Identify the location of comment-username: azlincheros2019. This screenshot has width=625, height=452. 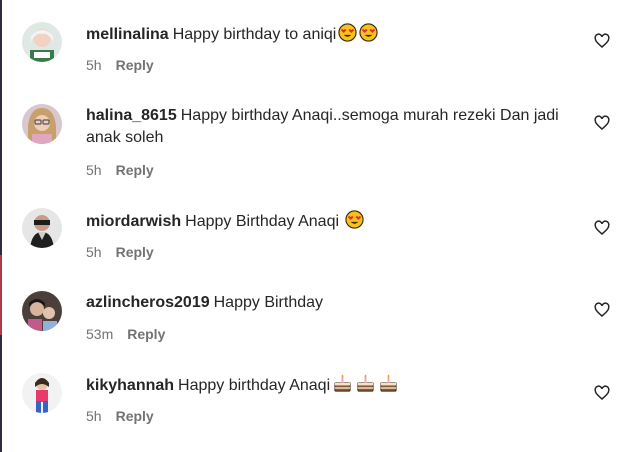
(148, 302).